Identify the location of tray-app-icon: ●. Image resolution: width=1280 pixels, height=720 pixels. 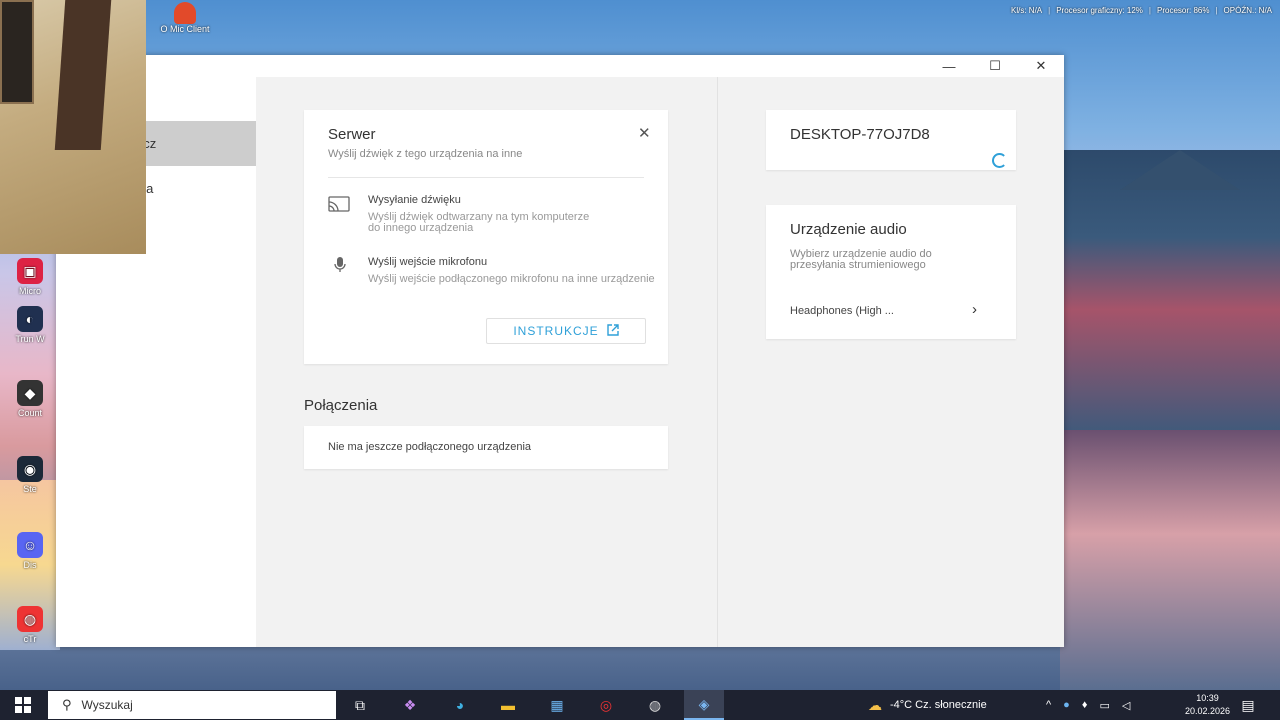
(1066, 705).